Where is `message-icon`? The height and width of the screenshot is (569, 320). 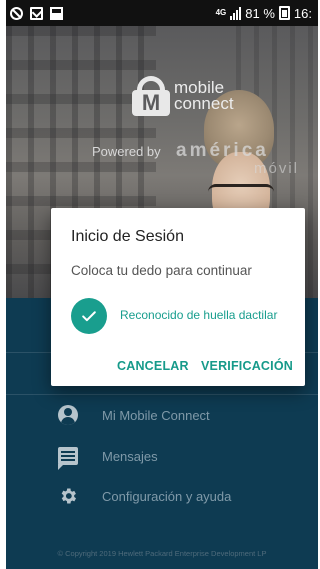
message-icon is located at coordinates (68, 458).